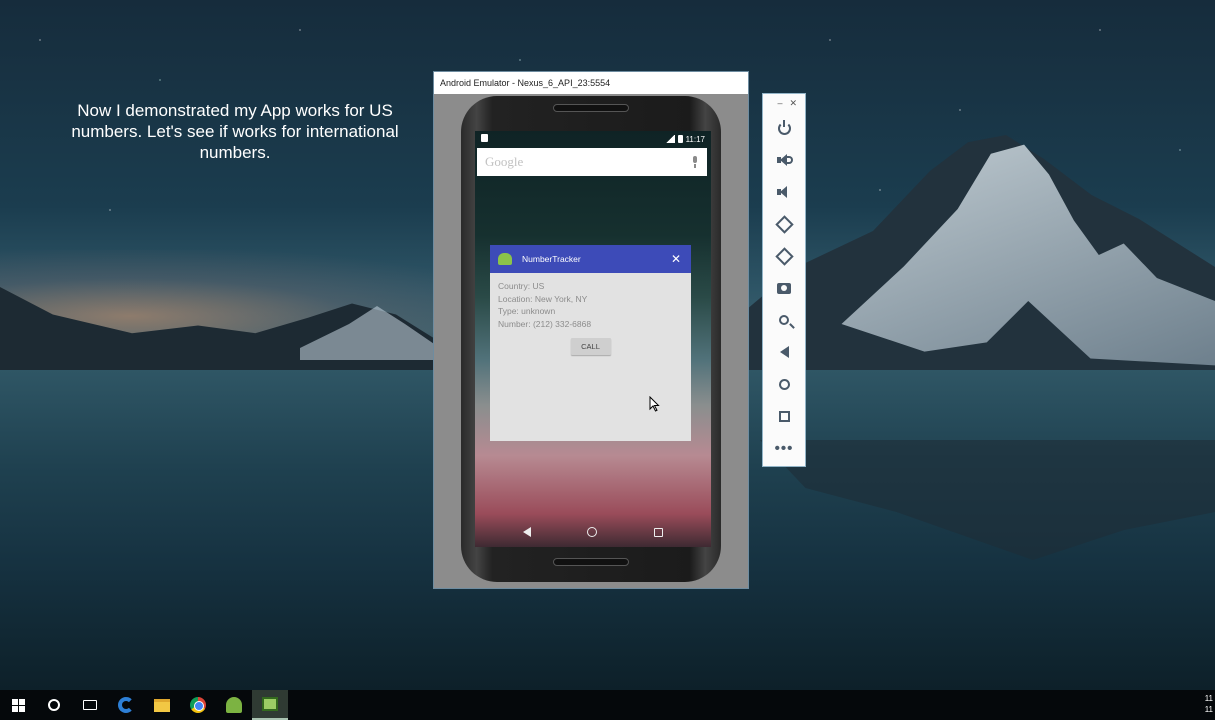  I want to click on volume-down-icon, so click(784, 192).